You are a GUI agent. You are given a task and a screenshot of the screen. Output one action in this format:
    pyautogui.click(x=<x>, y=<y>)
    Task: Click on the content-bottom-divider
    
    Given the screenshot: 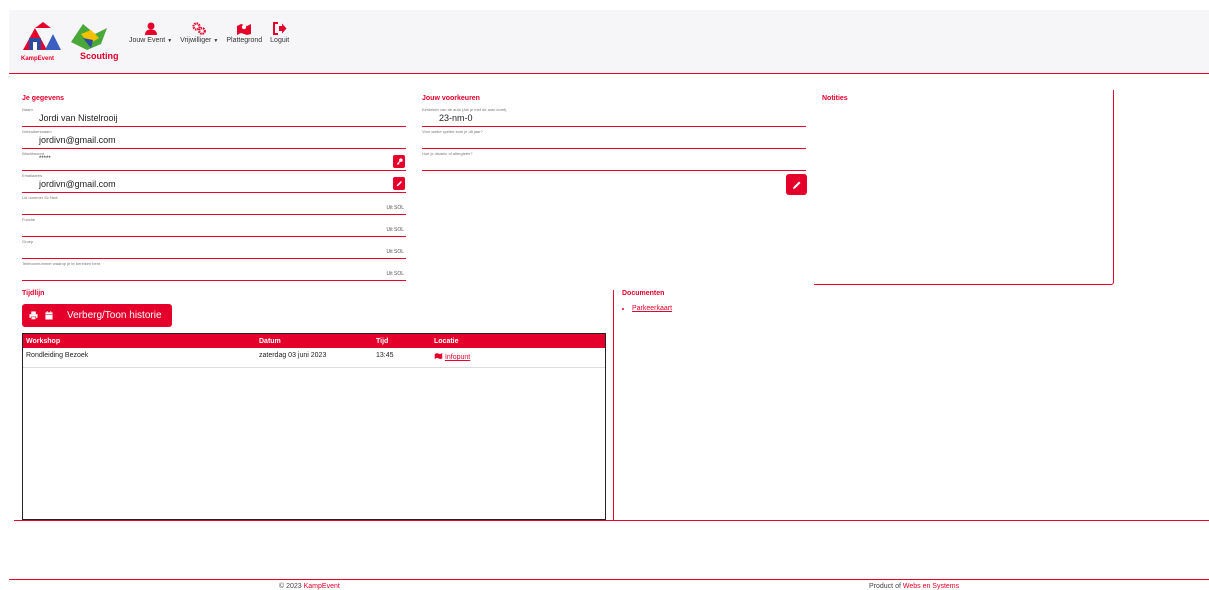 What is the action you would take?
    pyautogui.click(x=611, y=520)
    